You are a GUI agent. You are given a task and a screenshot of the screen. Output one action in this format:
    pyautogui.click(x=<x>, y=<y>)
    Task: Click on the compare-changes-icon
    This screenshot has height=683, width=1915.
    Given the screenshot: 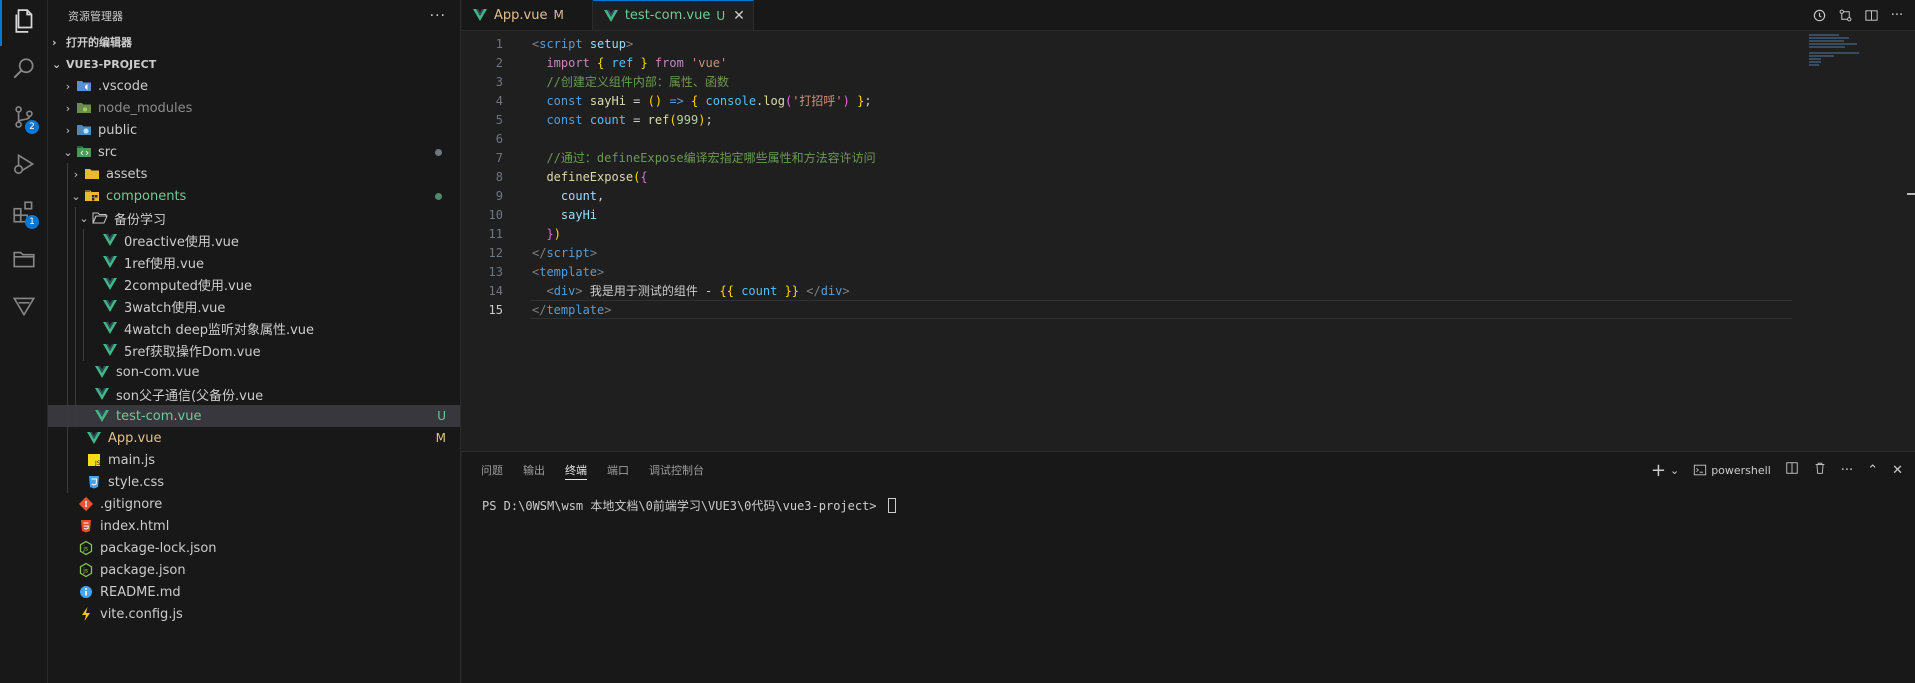 What is the action you would take?
    pyautogui.click(x=1845, y=16)
    